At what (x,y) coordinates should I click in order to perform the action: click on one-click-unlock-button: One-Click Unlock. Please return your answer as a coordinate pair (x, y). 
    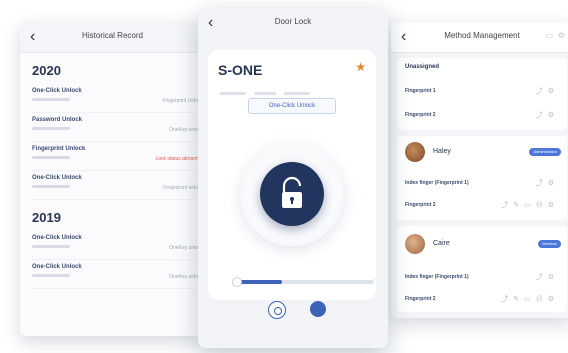
    Looking at the image, I should click on (292, 106).